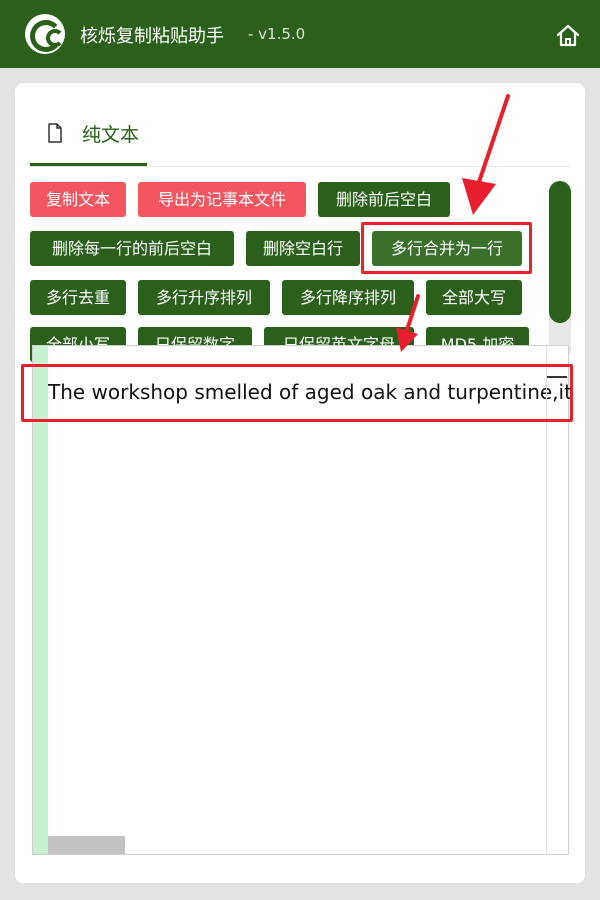 This screenshot has width=600, height=900. What do you see at coordinates (453, 223) in the screenshot?
I see `annotation-arrows` at bounding box center [453, 223].